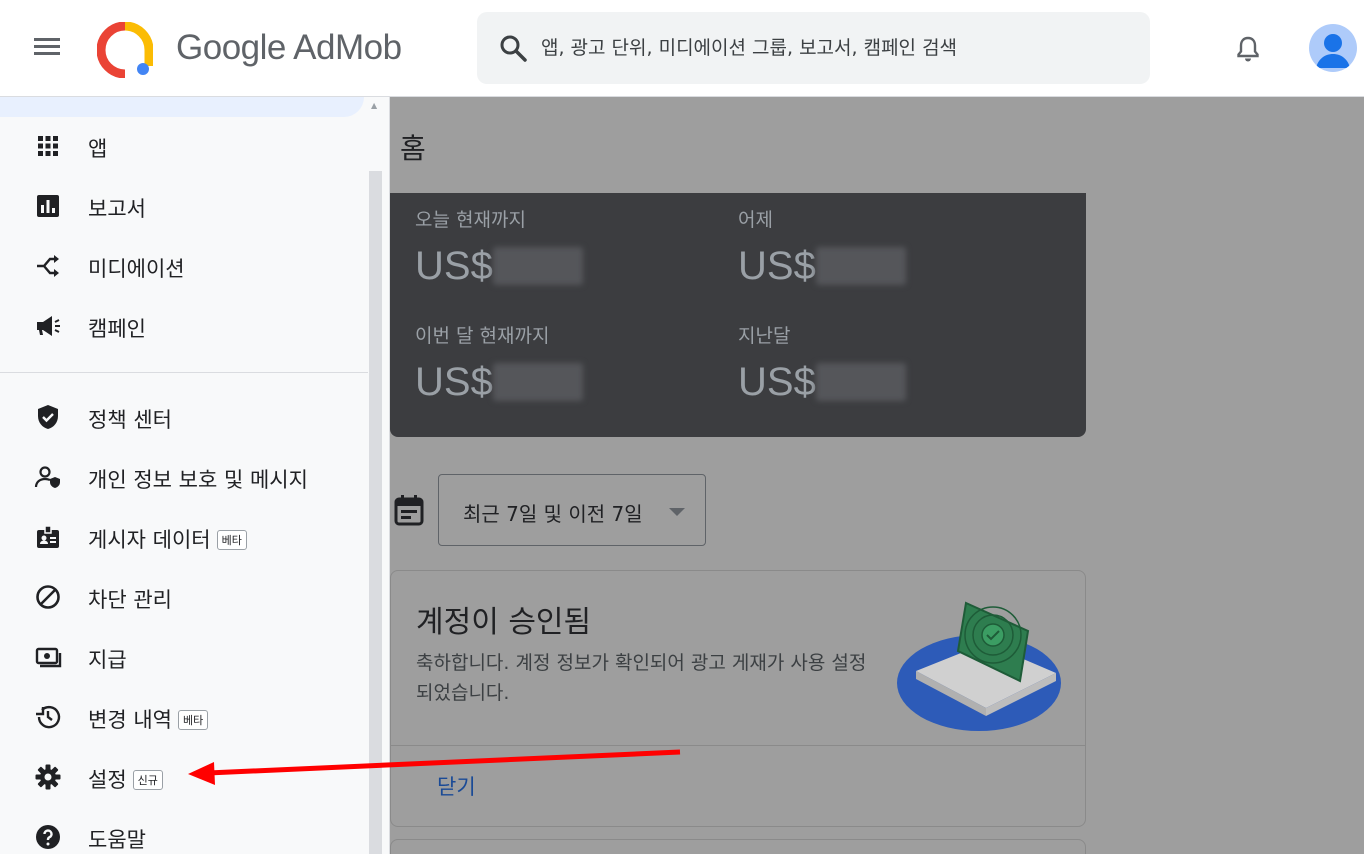  Describe the element at coordinates (48, 206) in the screenshot. I see `bar-chart-icon` at that location.